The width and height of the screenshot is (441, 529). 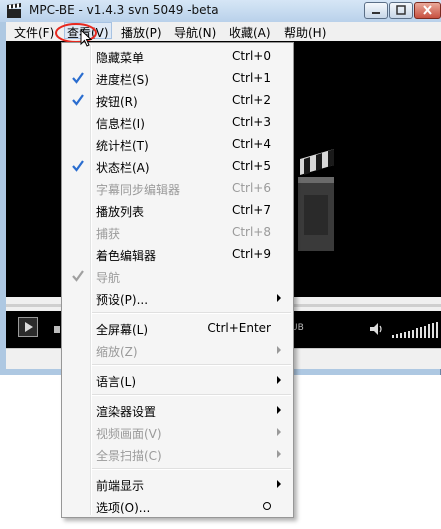 What do you see at coordinates (177, 432) in the screenshot?
I see `menu-item: 视频画面(V)` at bounding box center [177, 432].